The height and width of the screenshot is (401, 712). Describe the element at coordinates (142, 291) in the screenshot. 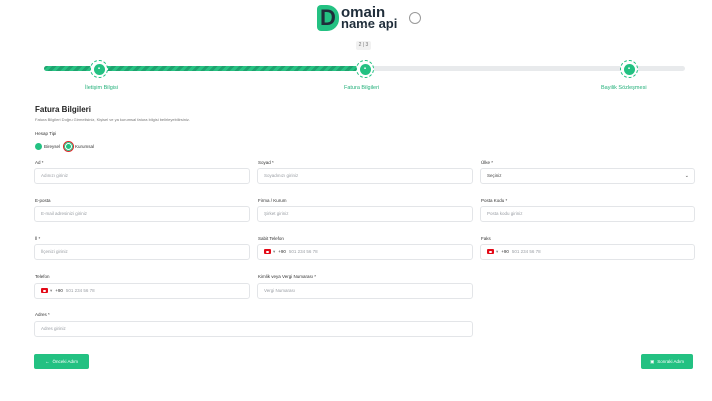

I see `telefon-input: ▾ +90 501 234 56 78` at that location.